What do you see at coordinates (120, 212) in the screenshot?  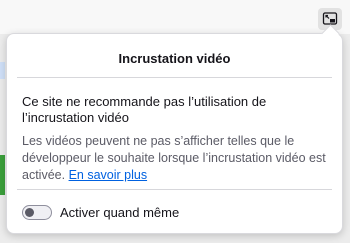 I see `enable-anyway-label: Activer quand même` at bounding box center [120, 212].